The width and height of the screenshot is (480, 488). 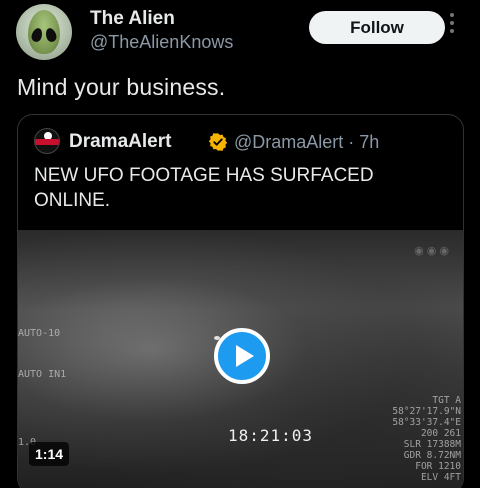 I want to click on alien-avatar-icon, so click(x=44, y=32).